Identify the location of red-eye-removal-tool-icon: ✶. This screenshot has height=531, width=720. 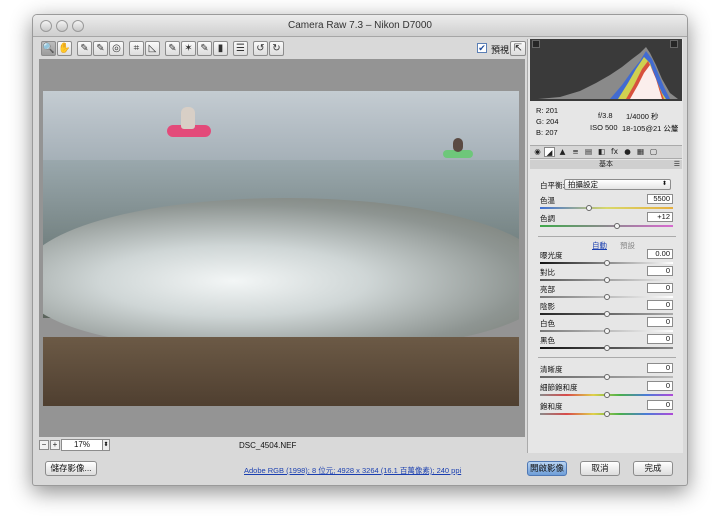
(188, 48).